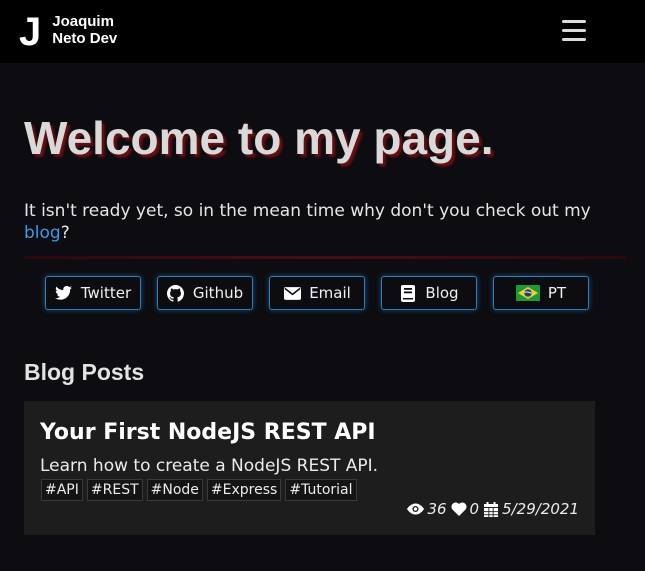  Describe the element at coordinates (557, 293) in the screenshot. I see `language-pt-label: PT` at that location.